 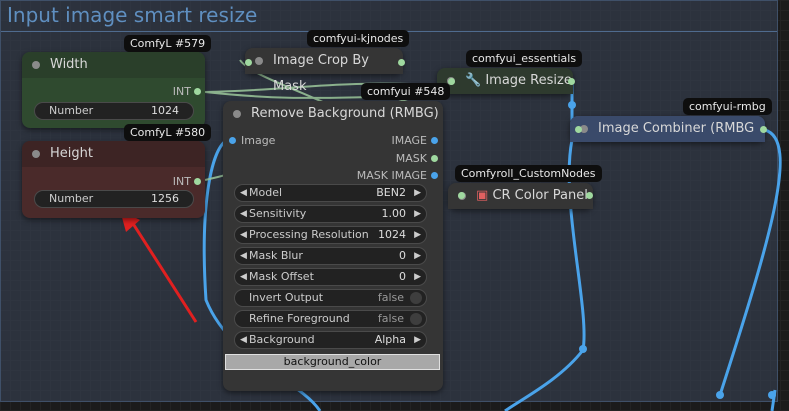 I want to click on widget-value: 1024, so click(x=392, y=234).